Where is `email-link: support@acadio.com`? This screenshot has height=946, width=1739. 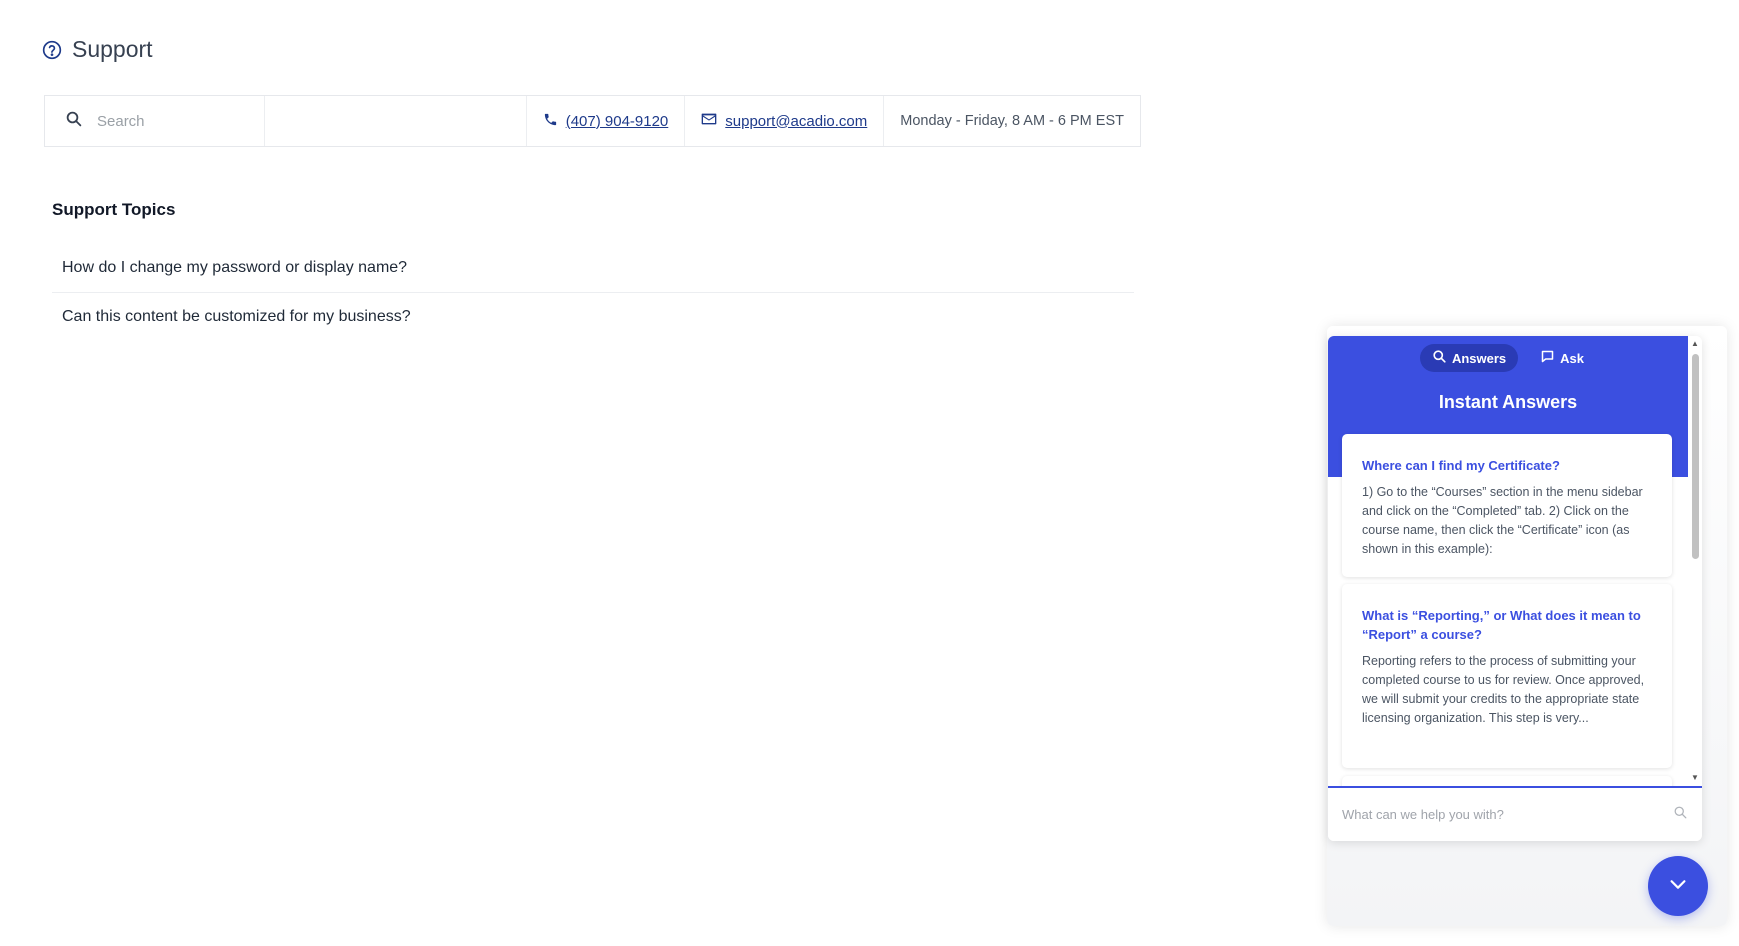 email-link: support@acadio.com is located at coordinates (796, 121).